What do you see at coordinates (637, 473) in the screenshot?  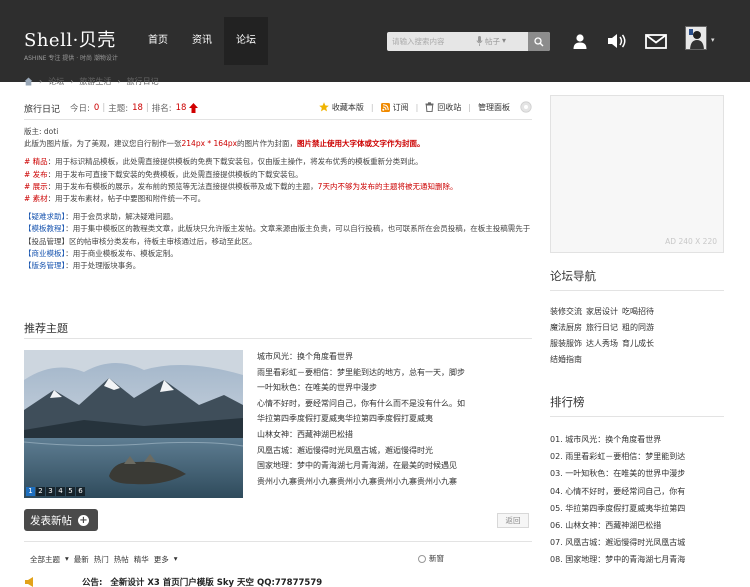 I see `ranking-item: 03. 一叶知秋色：在唯美的世界中漫步` at bounding box center [637, 473].